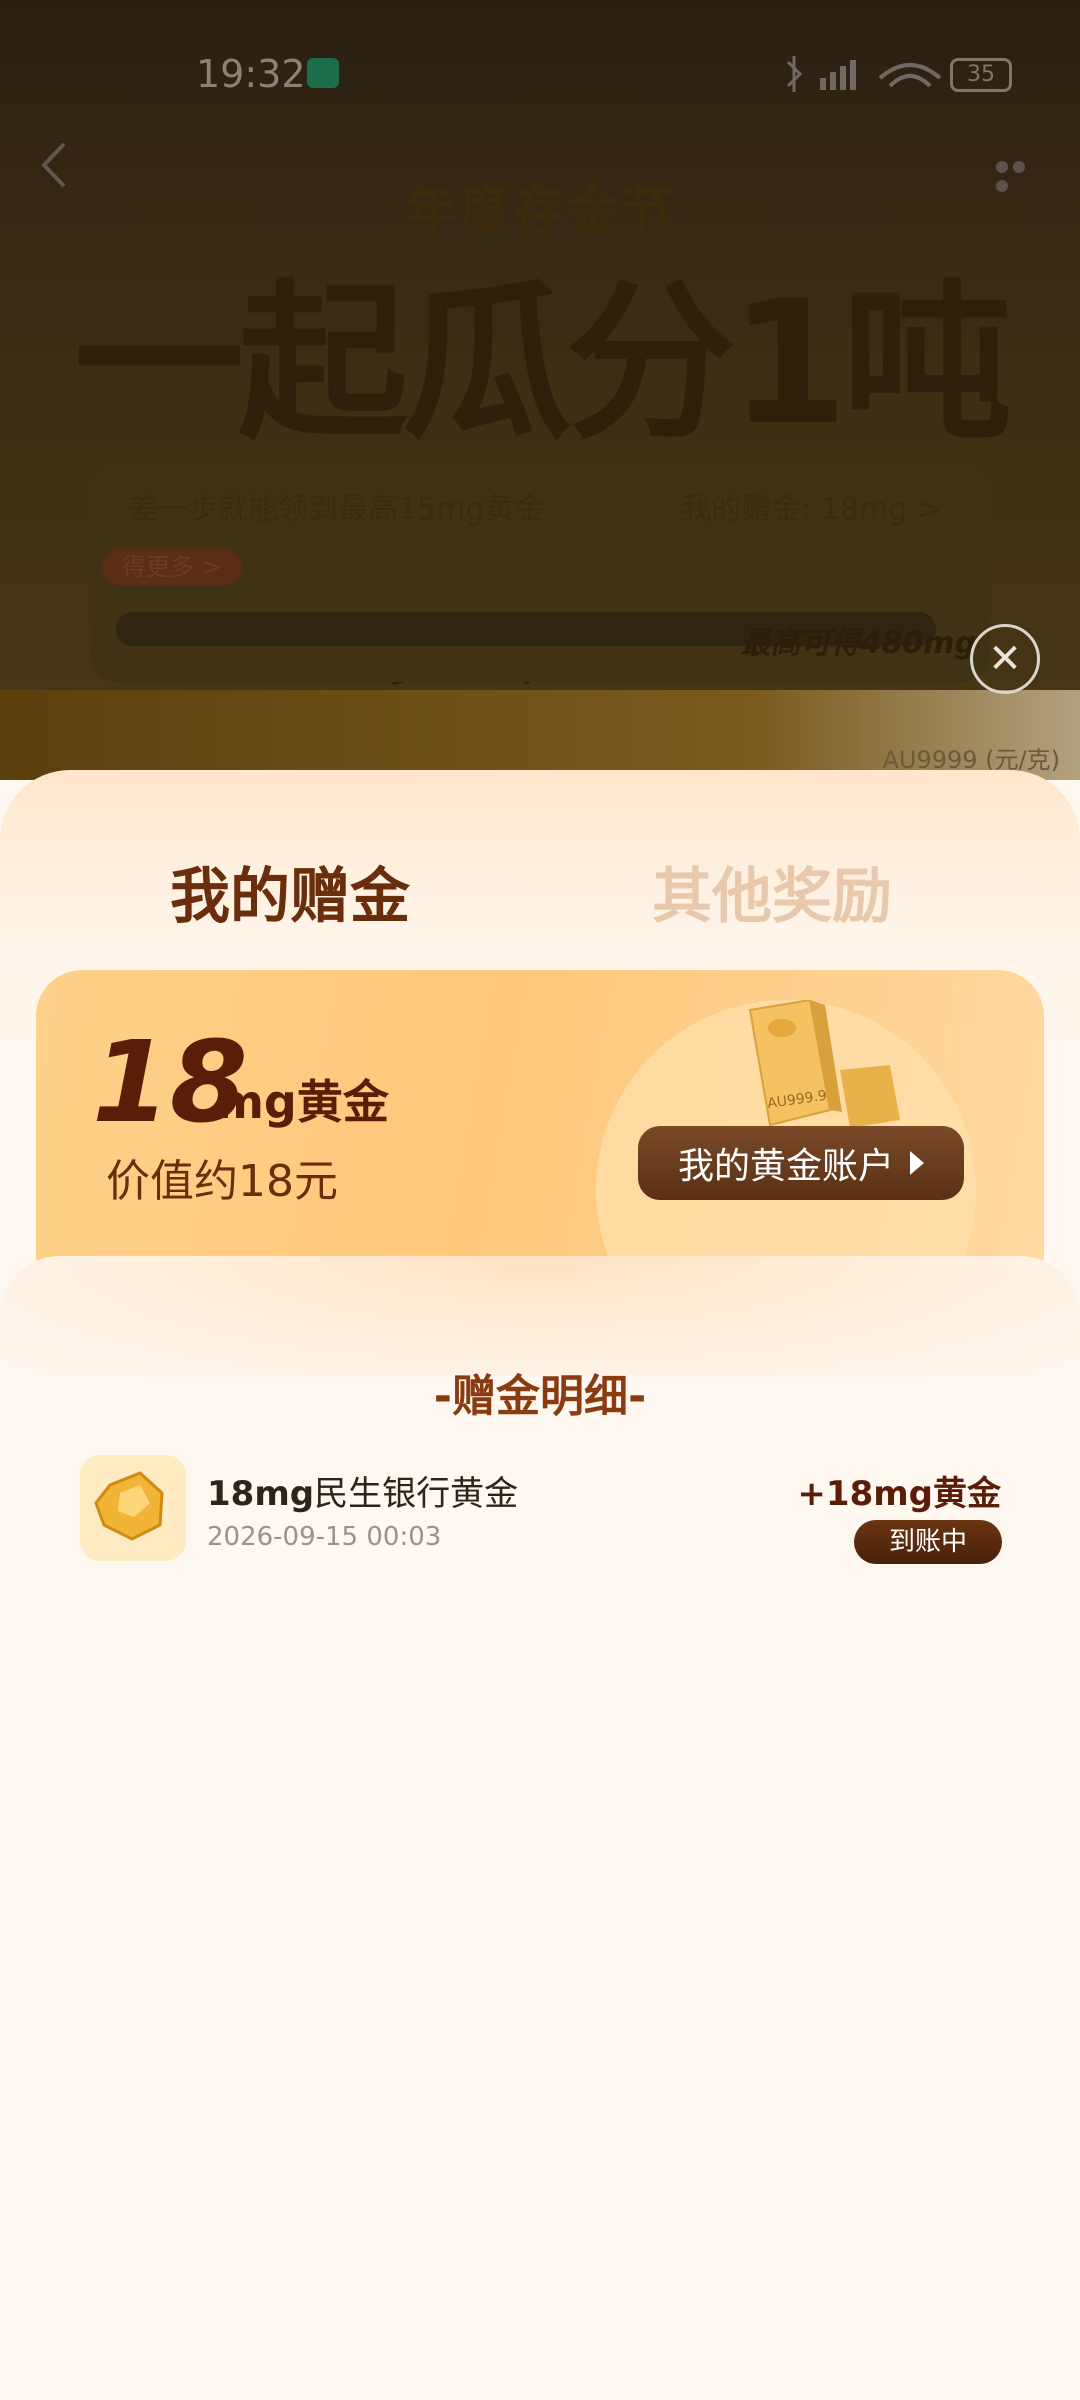  I want to click on gold-unit: mg黄金, so click(302, 1102).